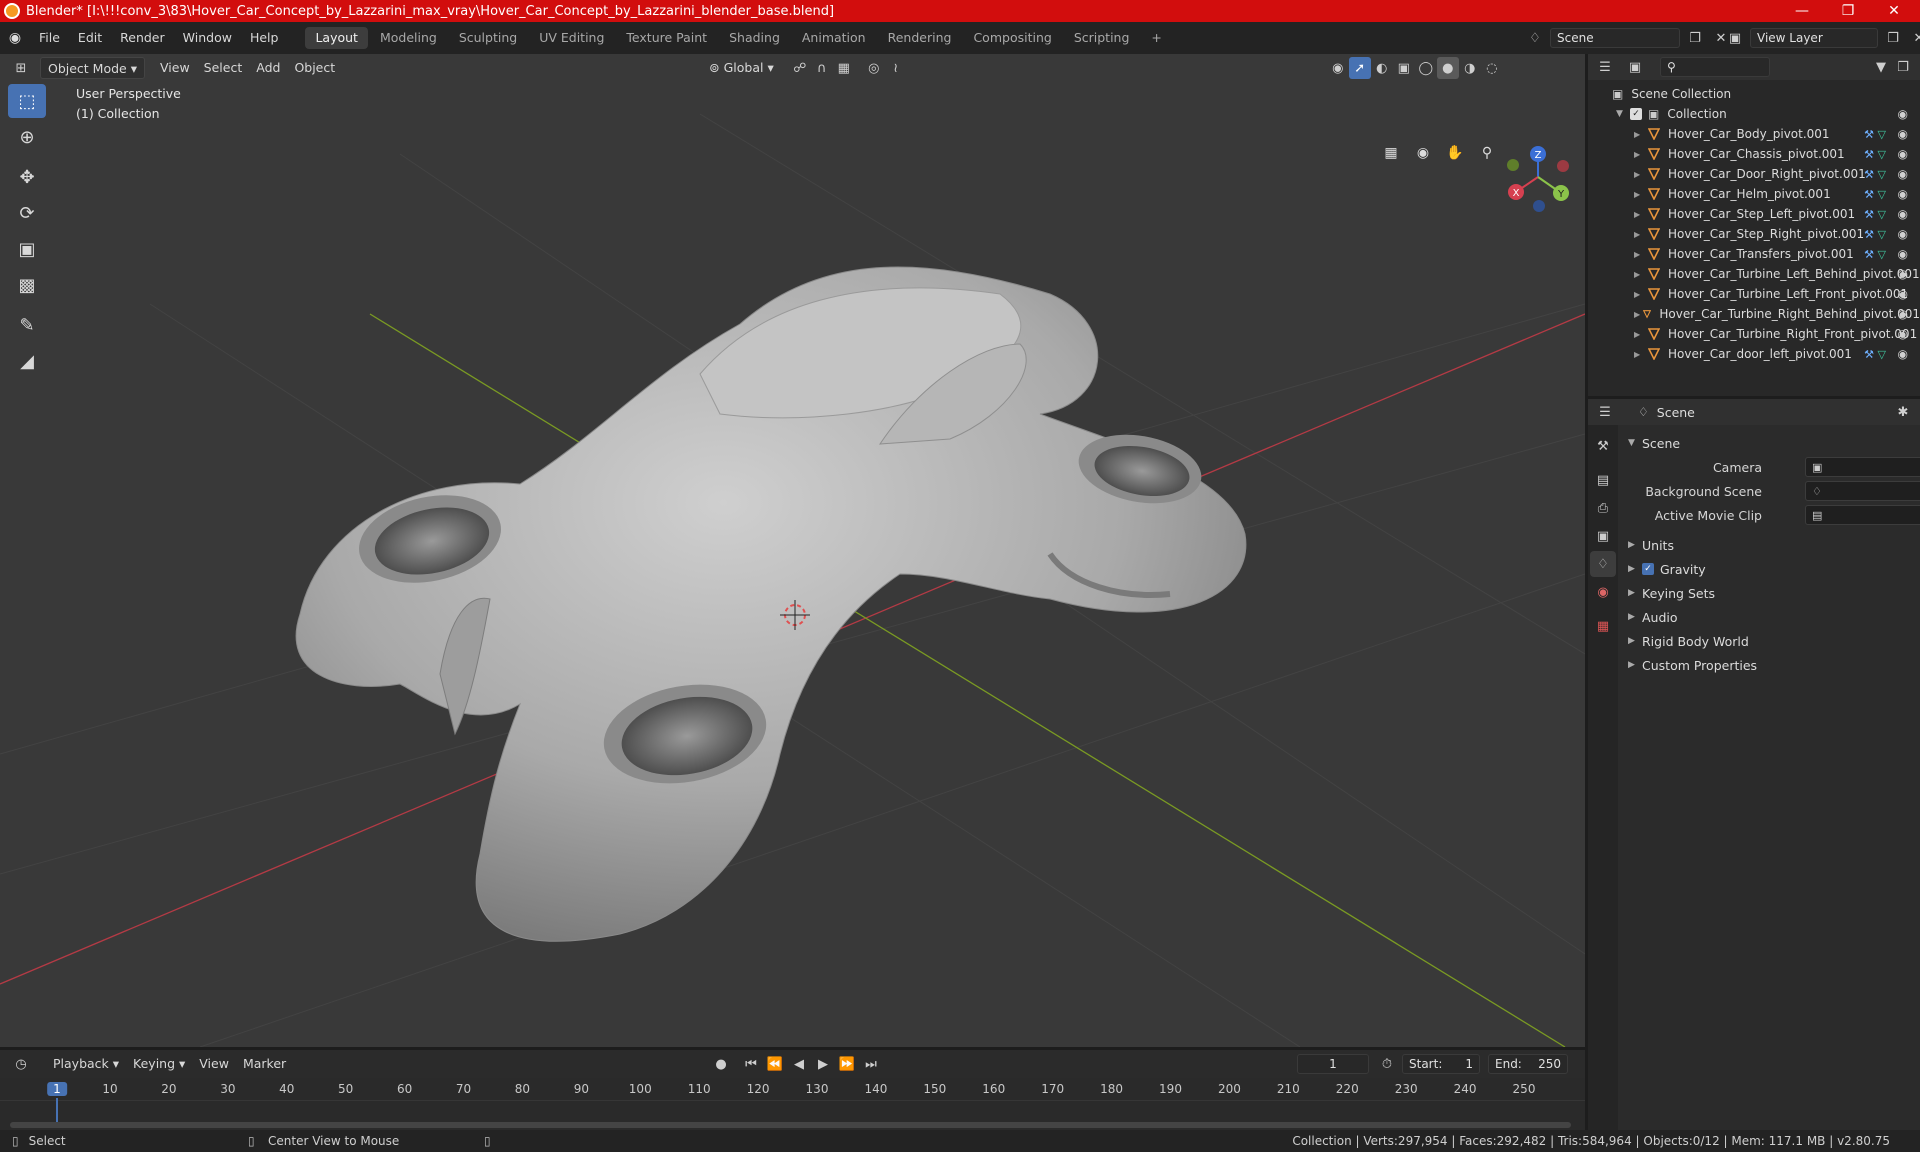 Image resolution: width=1920 pixels, height=1152 pixels. I want to click on keying-sets-panel-header: ▶ Keying Sets, so click(1770, 593).